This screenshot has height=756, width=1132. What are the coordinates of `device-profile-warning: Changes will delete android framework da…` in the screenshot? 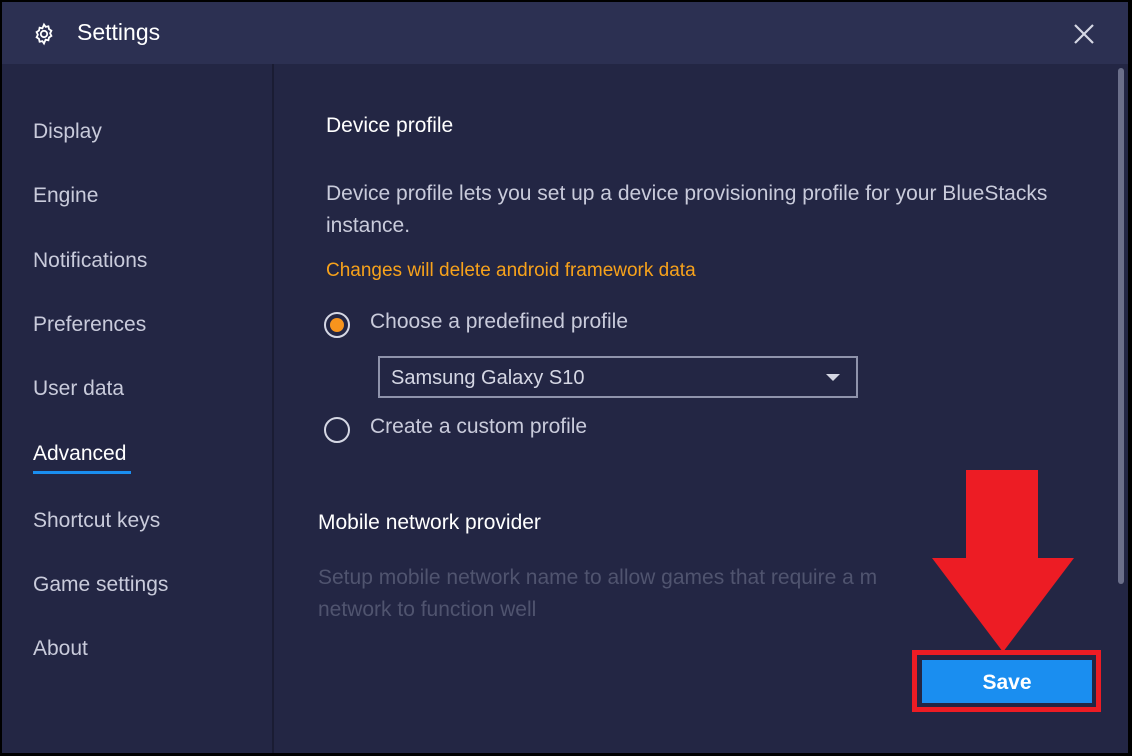 It's located at (511, 270).